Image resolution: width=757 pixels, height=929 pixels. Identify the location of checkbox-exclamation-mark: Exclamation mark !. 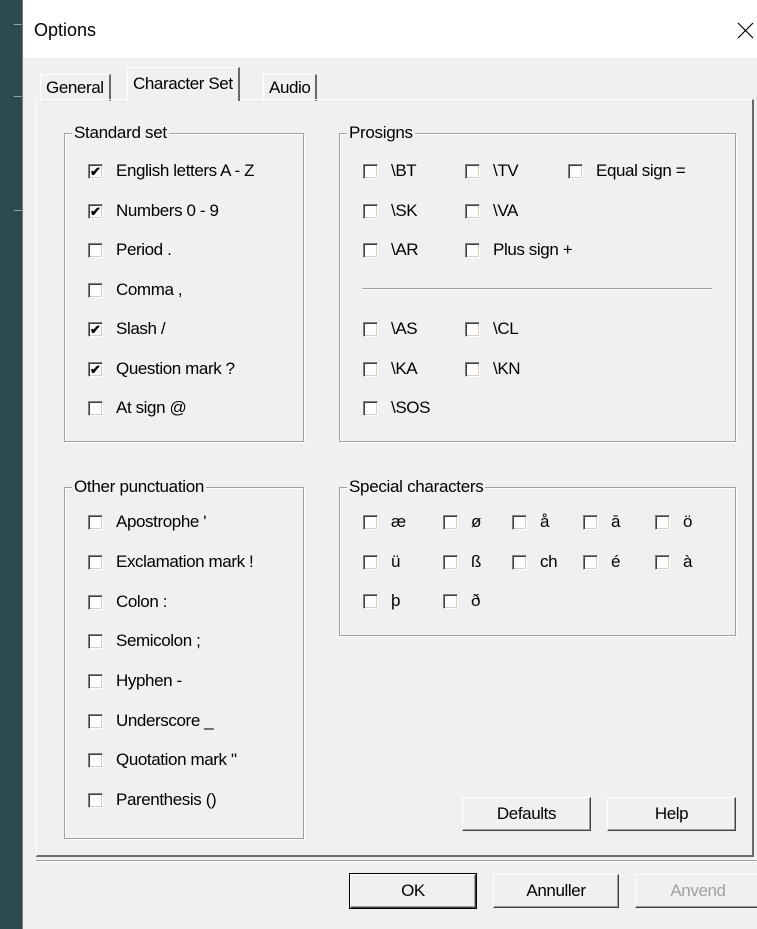
(171, 562).